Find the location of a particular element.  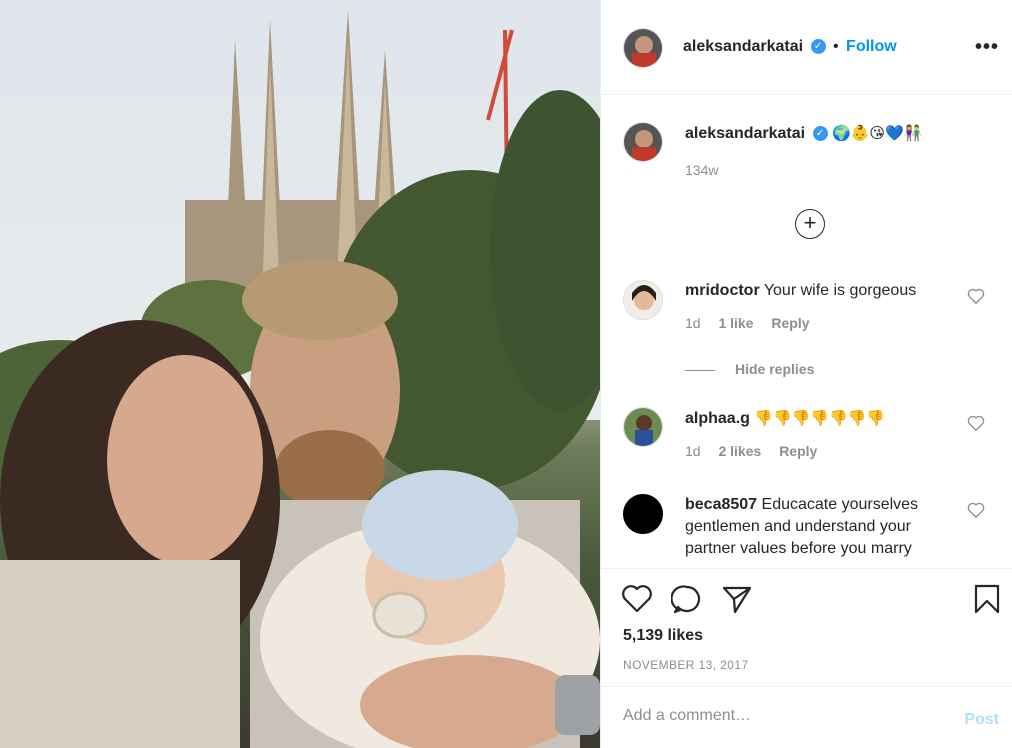

caption-time: 134w is located at coordinates (701, 170).